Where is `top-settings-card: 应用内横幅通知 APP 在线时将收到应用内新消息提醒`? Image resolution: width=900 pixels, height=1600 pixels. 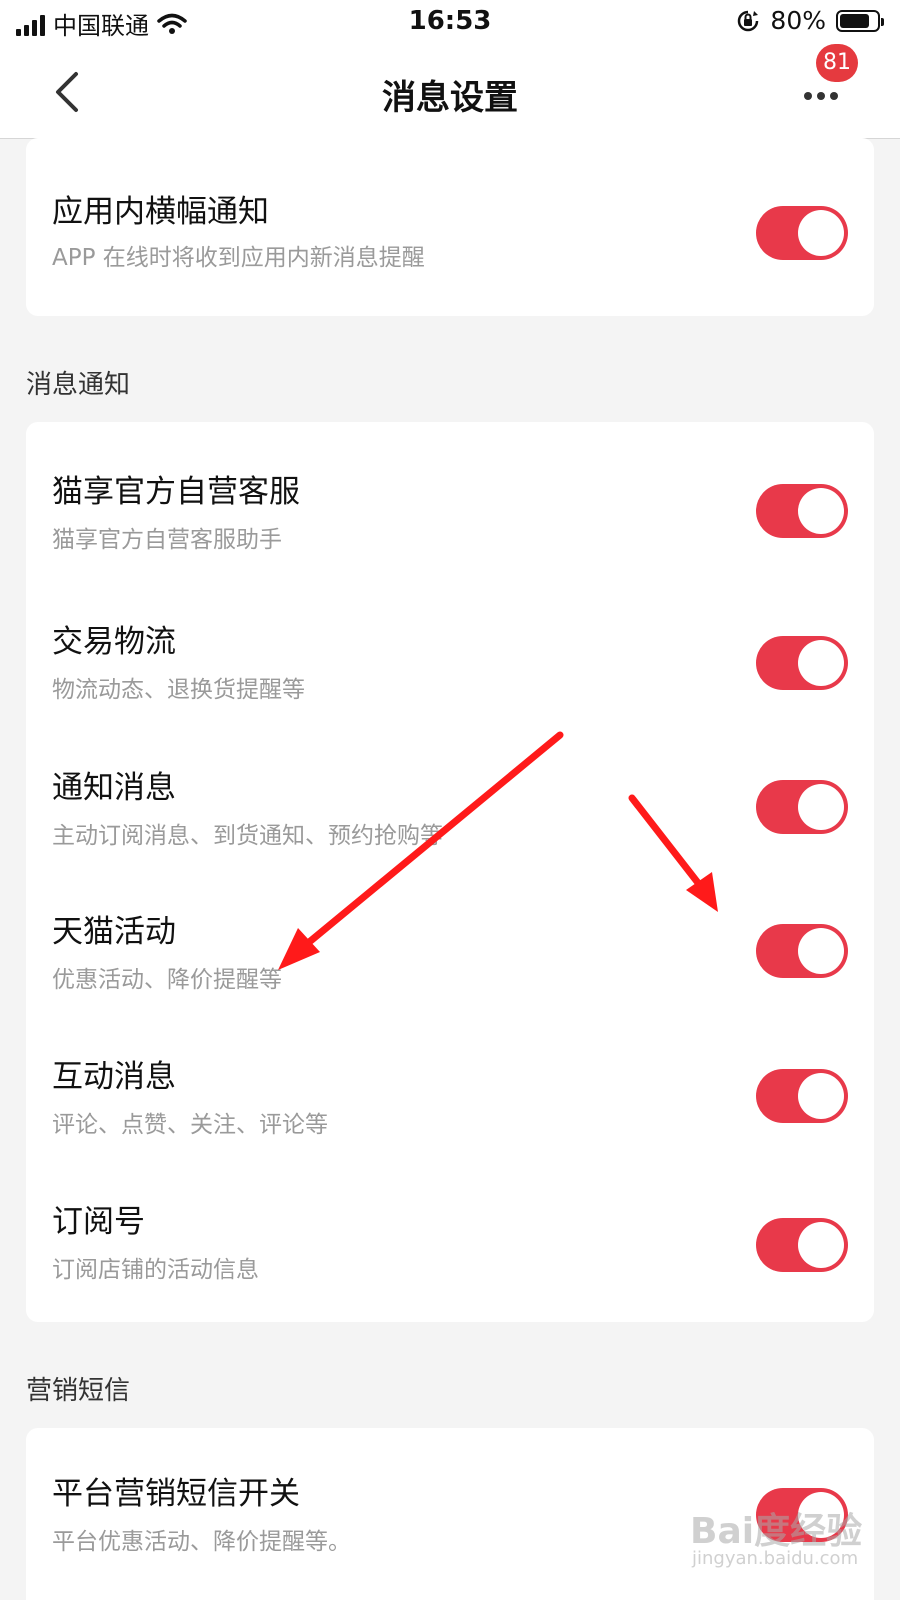
top-settings-card: 应用内横幅通知 APP 在线时将收到应用内新消息提醒 is located at coordinates (450, 227).